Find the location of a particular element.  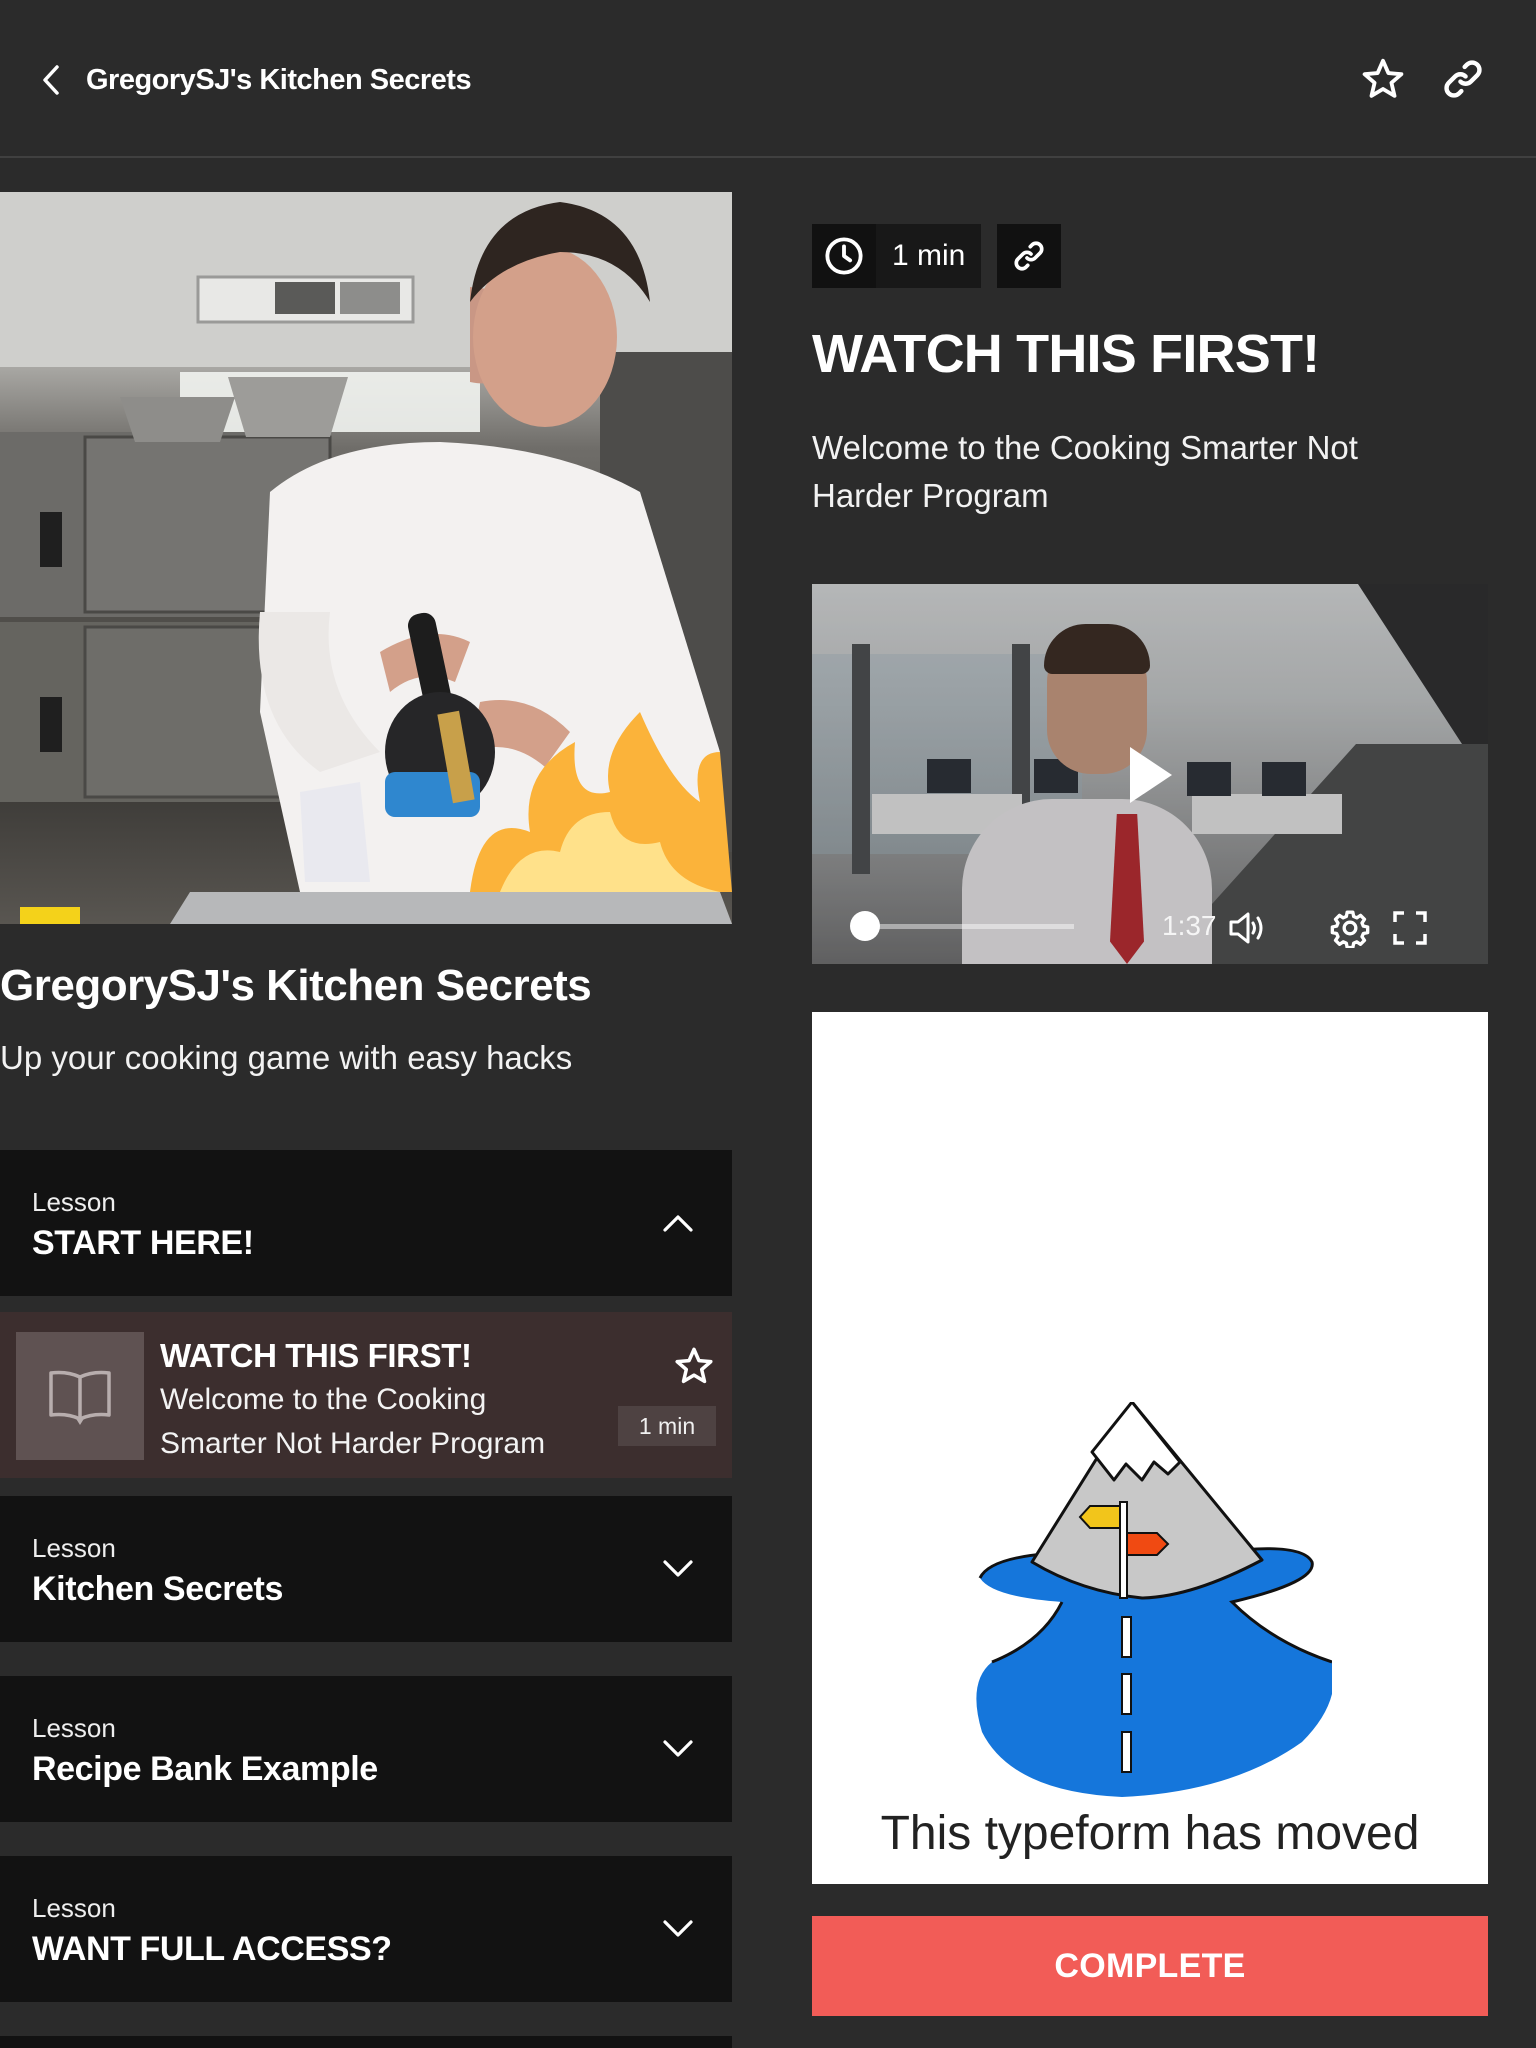

video-controls: 1:37 is located at coordinates (1150, 919).